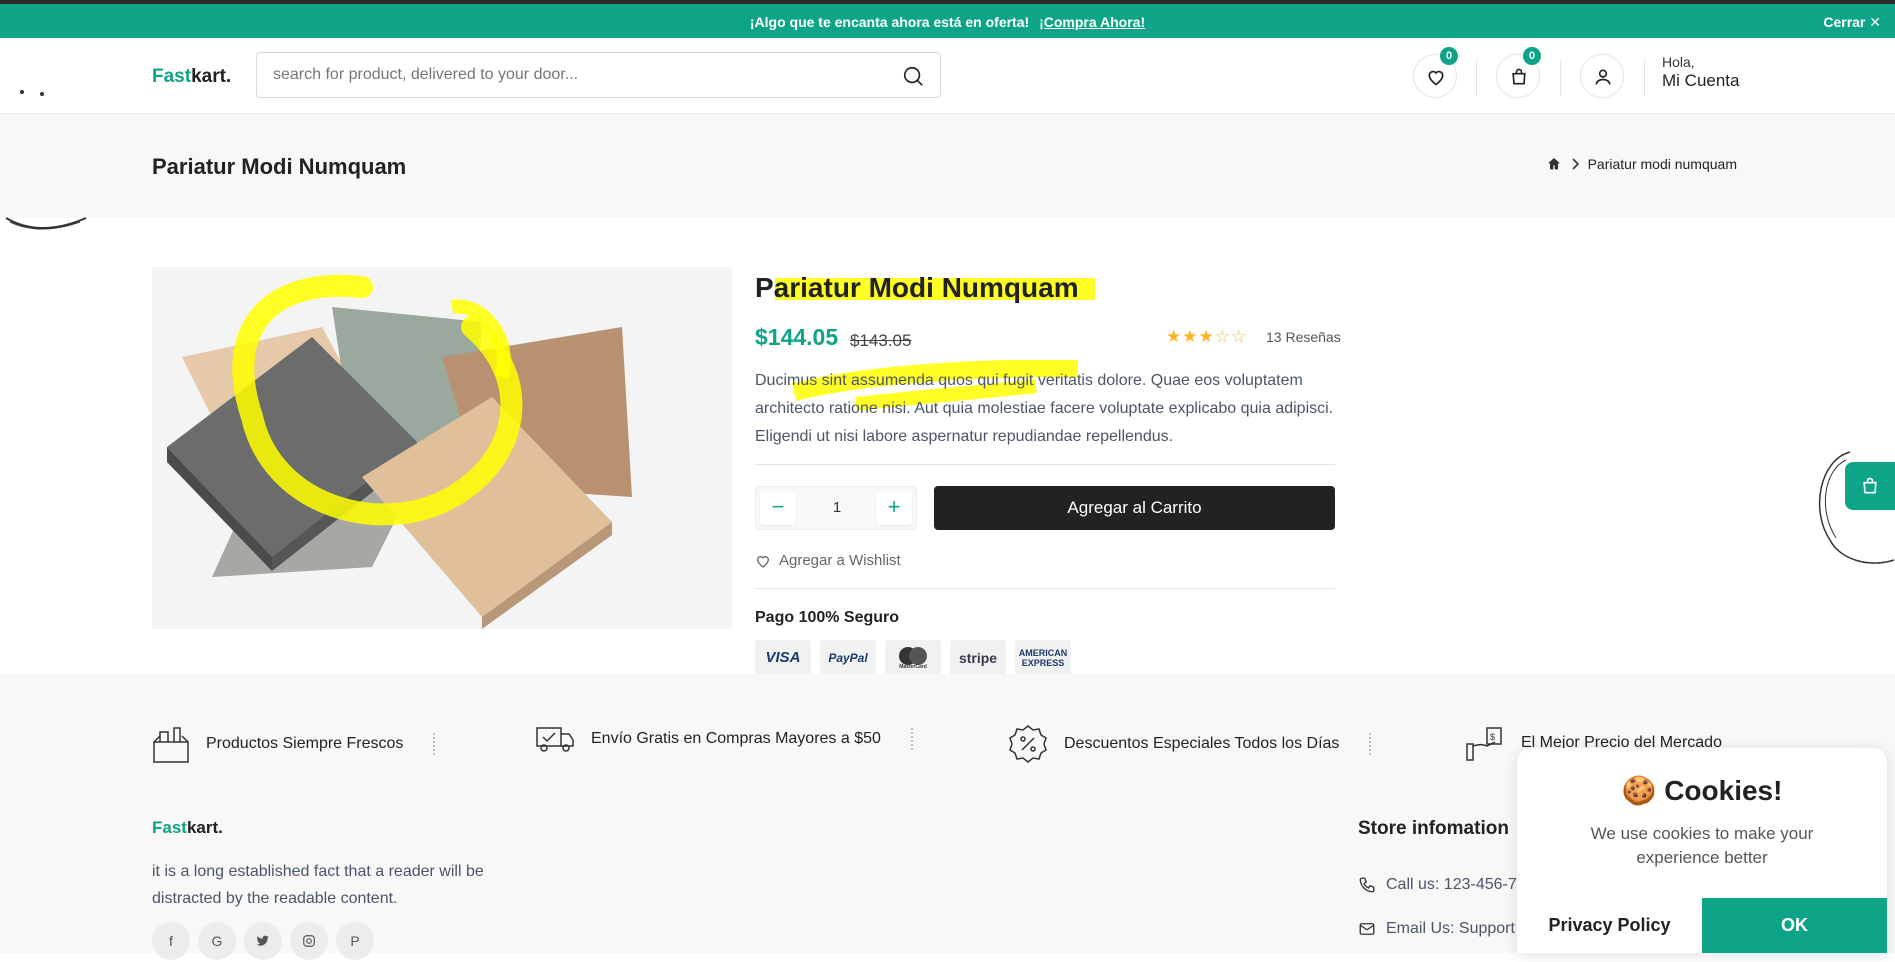  I want to click on wishlist-label: Agregar a Wishlist, so click(840, 560).